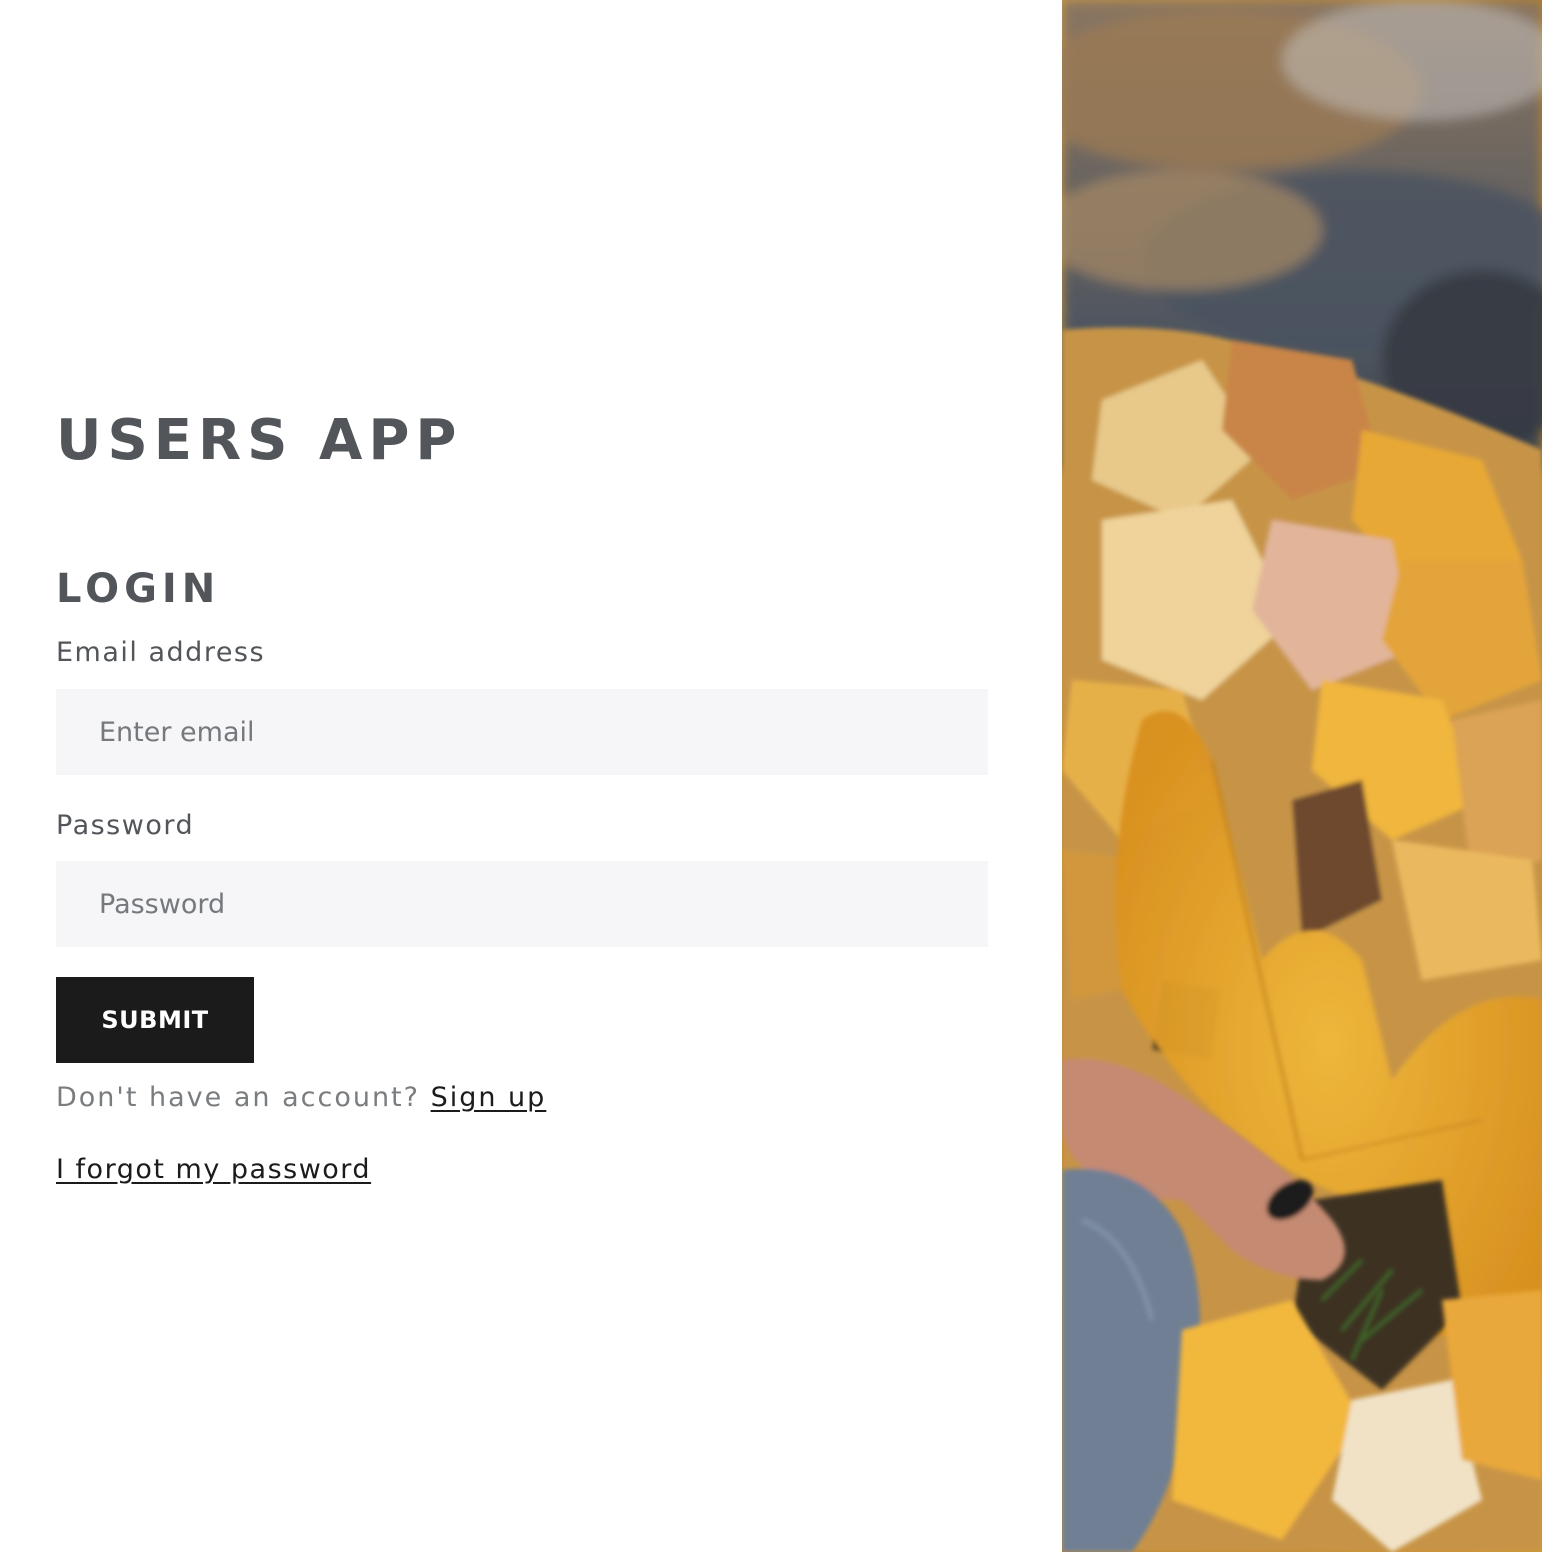 The width and height of the screenshot is (1542, 1552). Describe the element at coordinates (125, 825) in the screenshot. I see `password-label: Password` at that location.